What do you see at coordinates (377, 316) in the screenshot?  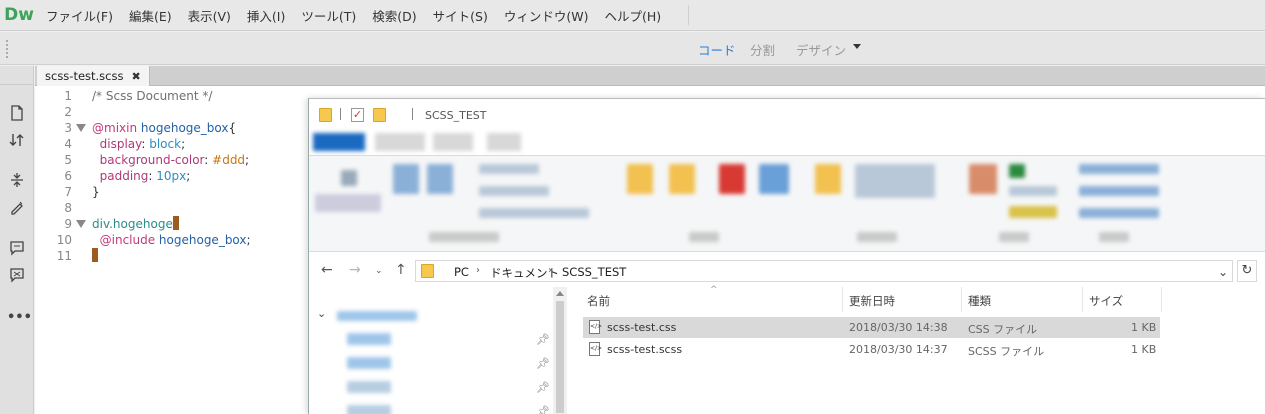 I see `nav-quick-access` at bounding box center [377, 316].